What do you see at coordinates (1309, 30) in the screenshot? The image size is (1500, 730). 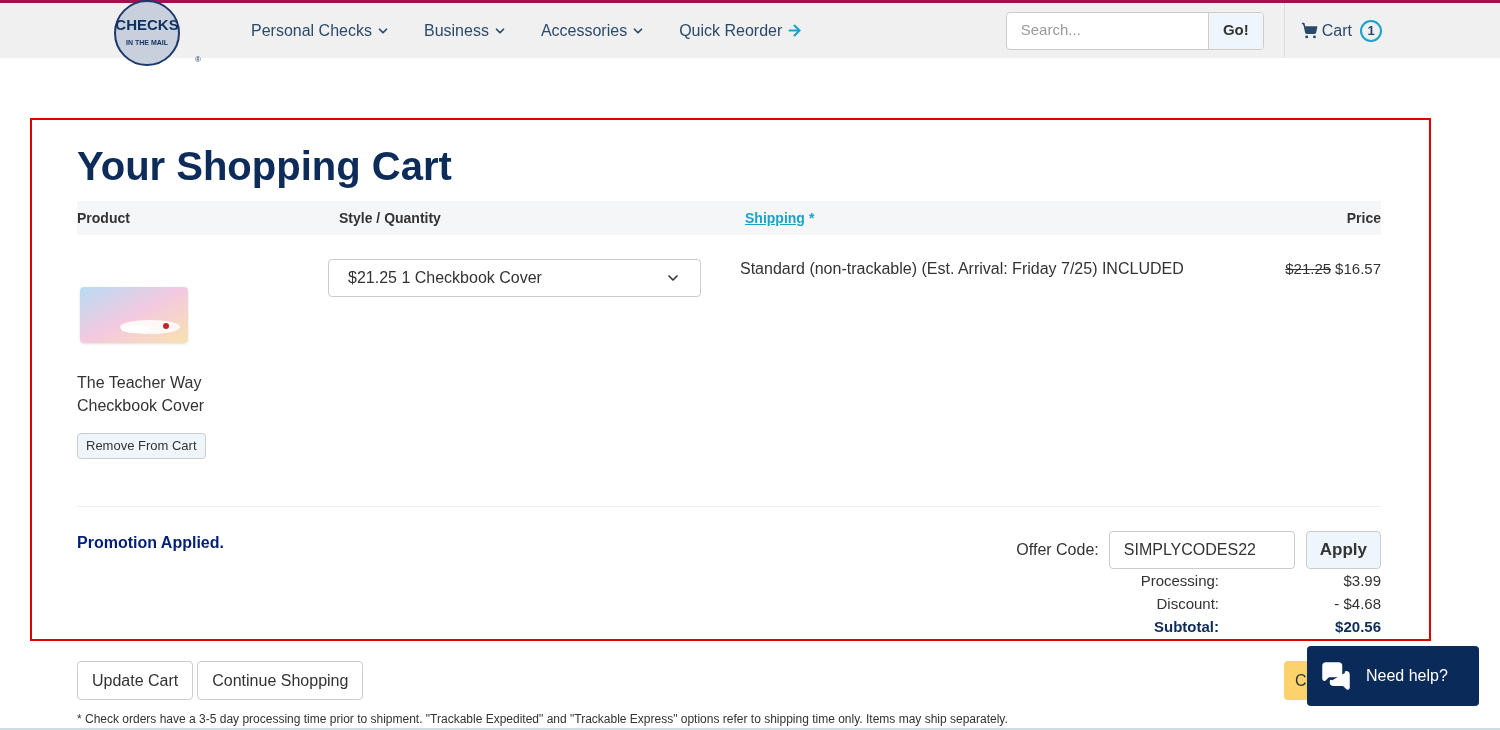 I see `cart-icon` at bounding box center [1309, 30].